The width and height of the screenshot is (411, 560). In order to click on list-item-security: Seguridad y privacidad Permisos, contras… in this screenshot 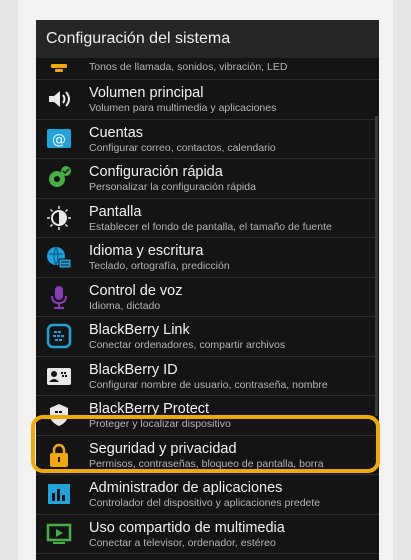, I will do `click(207, 455)`.